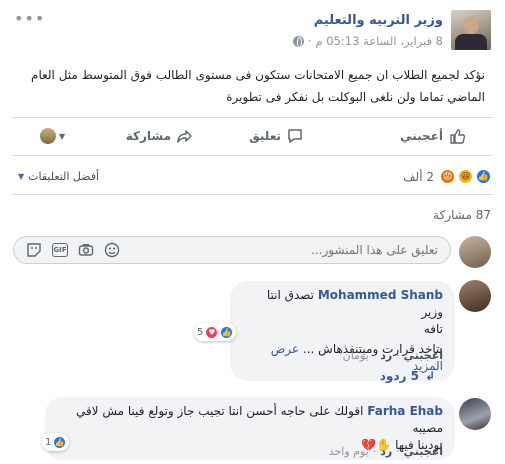 Image resolution: width=505 pixels, height=464 pixels. I want to click on post-as-selector: ▼, so click(52, 136).